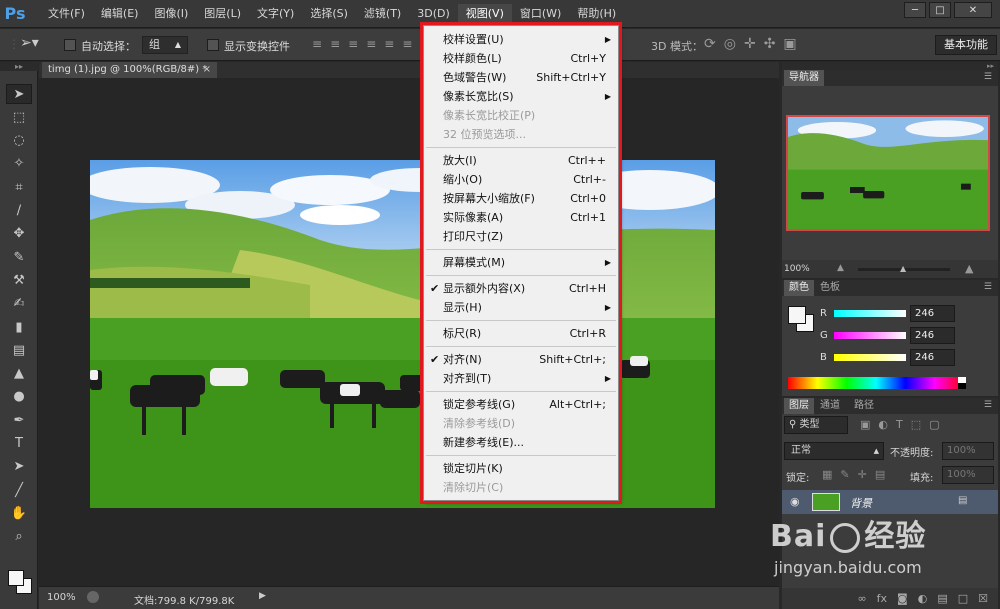 The height and width of the screenshot is (609, 1000). Describe the element at coordinates (329, 14) in the screenshot. I see `menu-5: 选择(S)` at that location.